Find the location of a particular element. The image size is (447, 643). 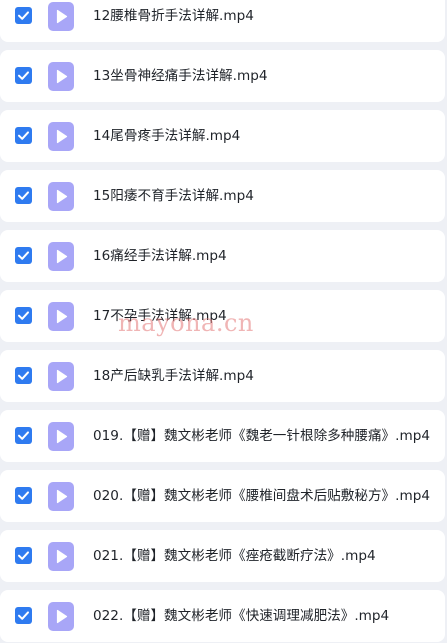

file-name: 022.【赠】魏文彬老师《快速调理减肥法》.mp4 is located at coordinates (241, 616).